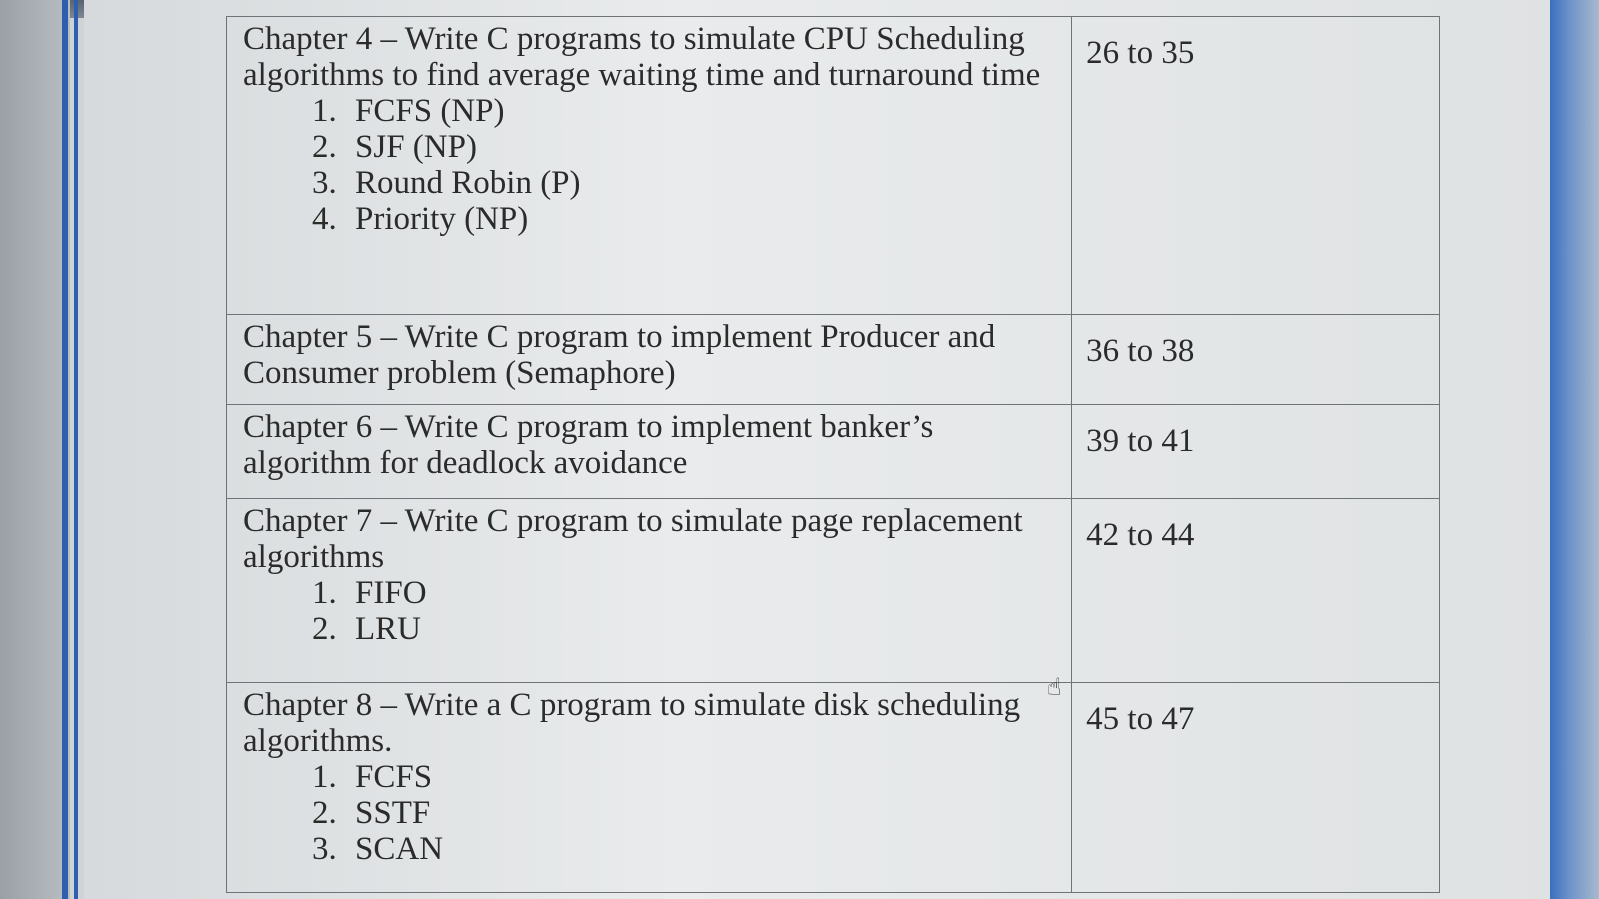 This screenshot has width=1599, height=899. I want to click on sub-item-list: FIFO LRU, so click(651, 611).